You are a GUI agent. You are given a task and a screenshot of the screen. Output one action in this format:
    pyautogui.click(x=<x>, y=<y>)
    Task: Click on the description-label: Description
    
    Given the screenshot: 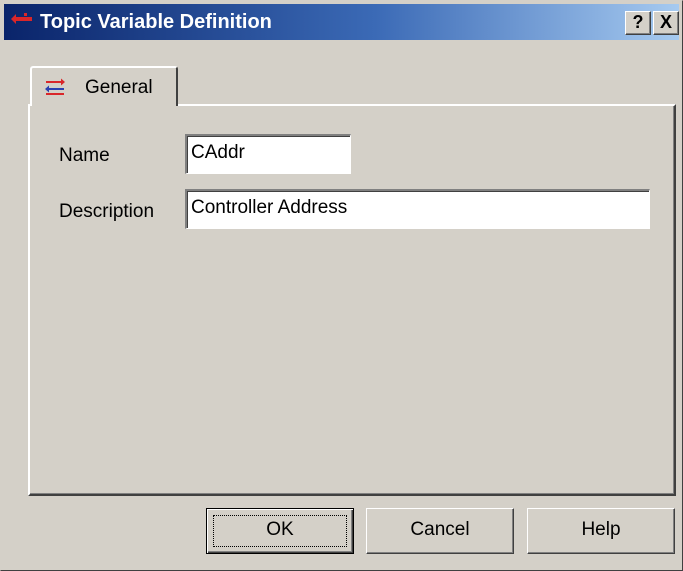 What is the action you would take?
    pyautogui.click(x=107, y=211)
    